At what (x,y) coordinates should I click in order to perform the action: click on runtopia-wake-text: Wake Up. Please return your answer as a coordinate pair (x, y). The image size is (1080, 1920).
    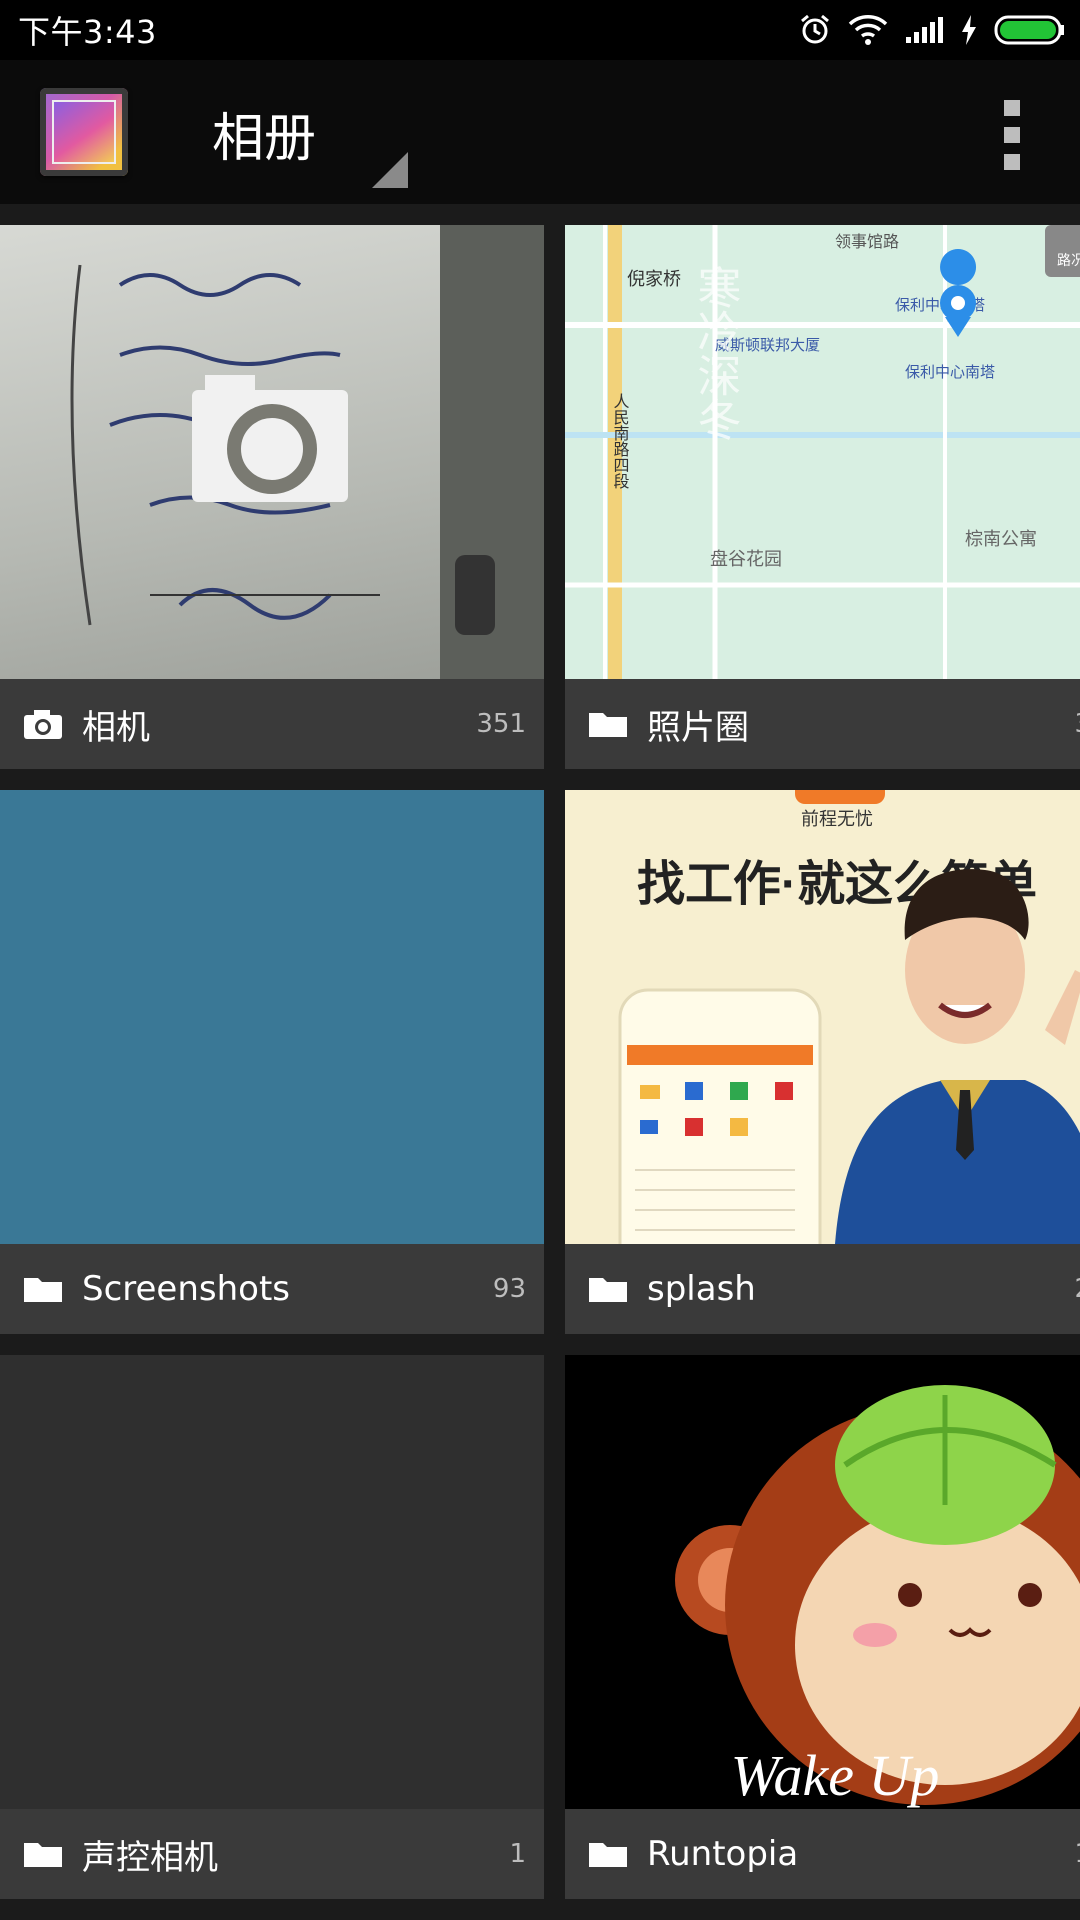
    Looking at the image, I should click on (835, 1775).